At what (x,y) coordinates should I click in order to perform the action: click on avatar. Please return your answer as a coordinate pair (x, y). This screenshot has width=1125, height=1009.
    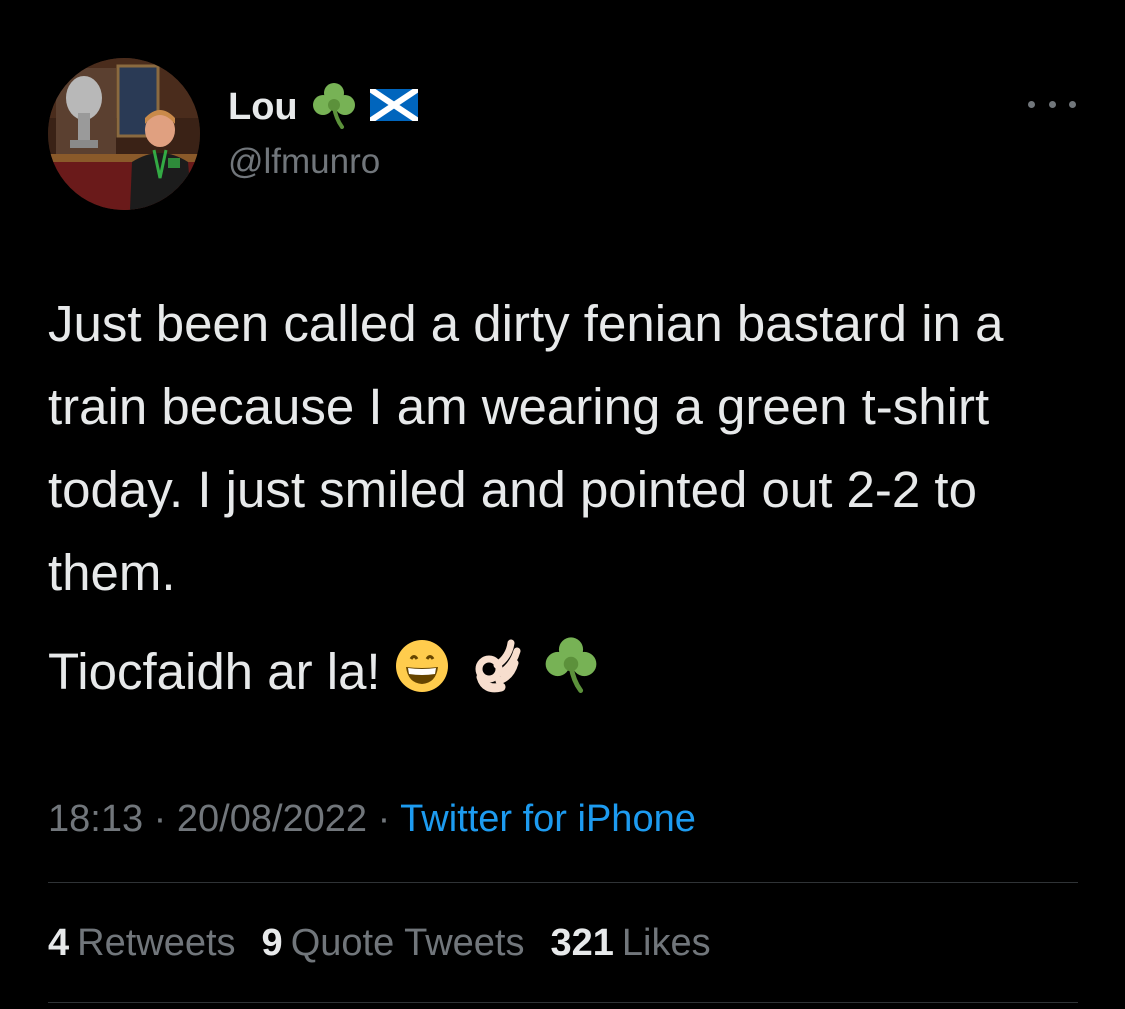
    Looking at the image, I should click on (124, 134).